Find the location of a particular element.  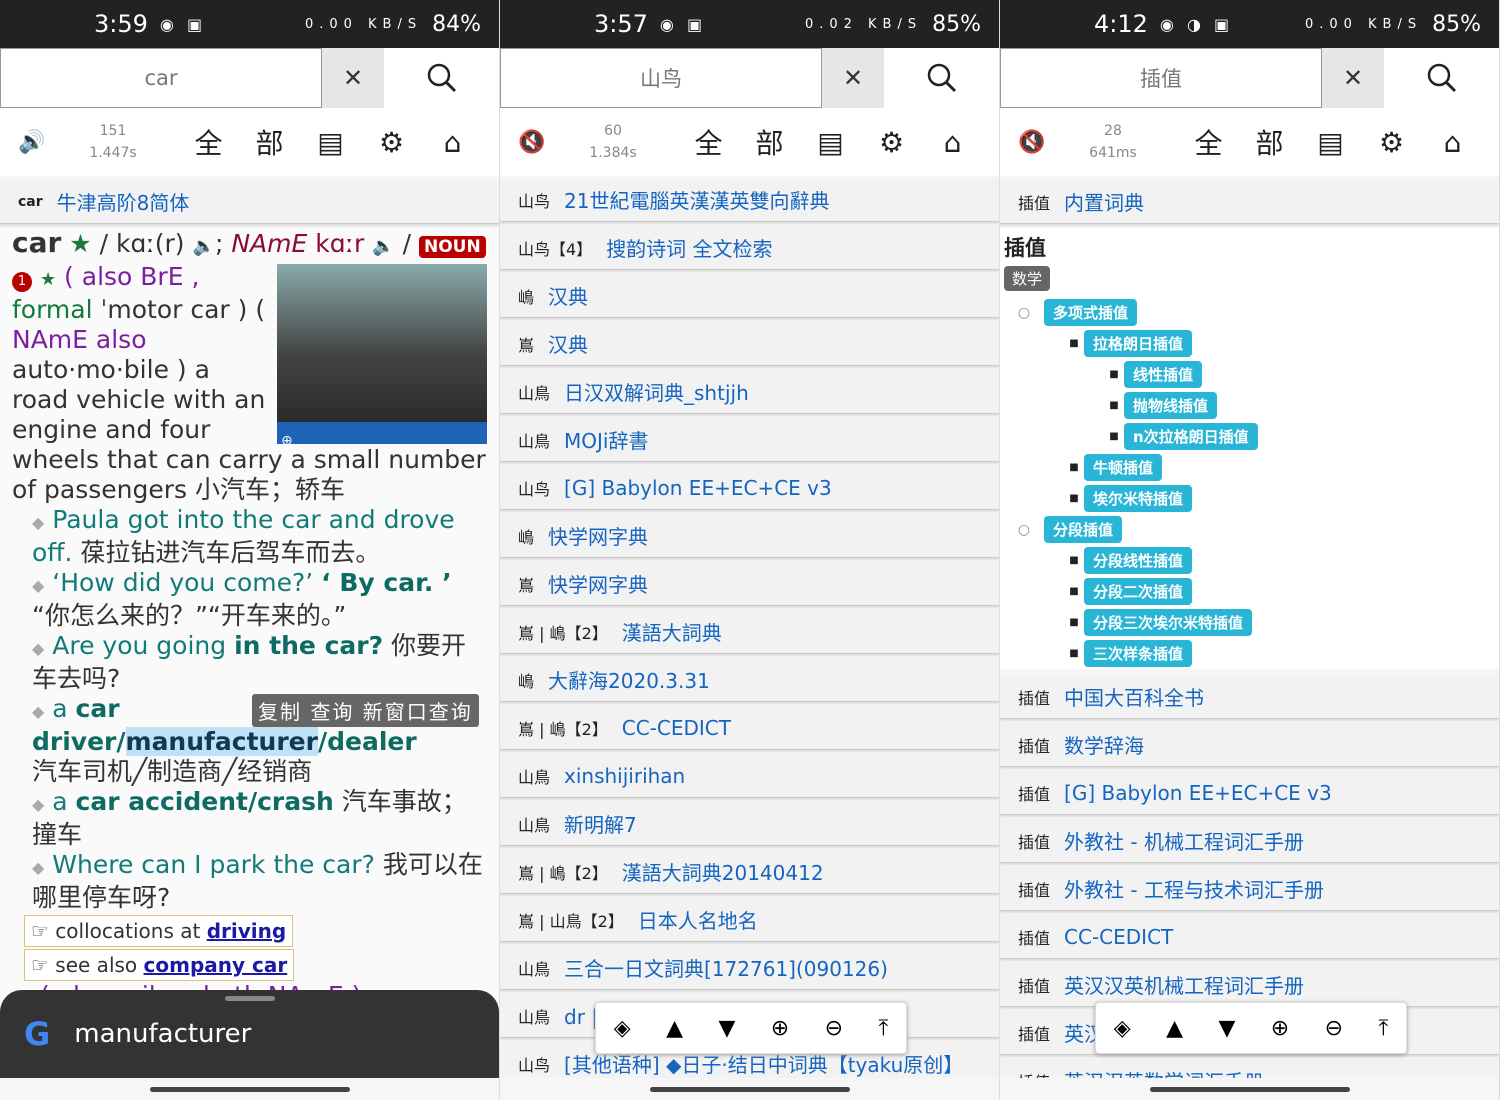

dict-row: 插值 内置词典 is located at coordinates (1249, 202).